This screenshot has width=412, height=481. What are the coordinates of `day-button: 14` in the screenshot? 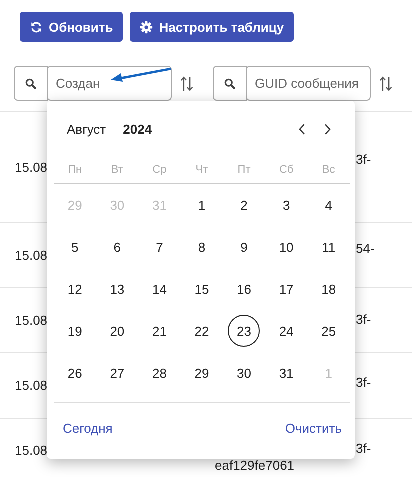 It's located at (160, 289).